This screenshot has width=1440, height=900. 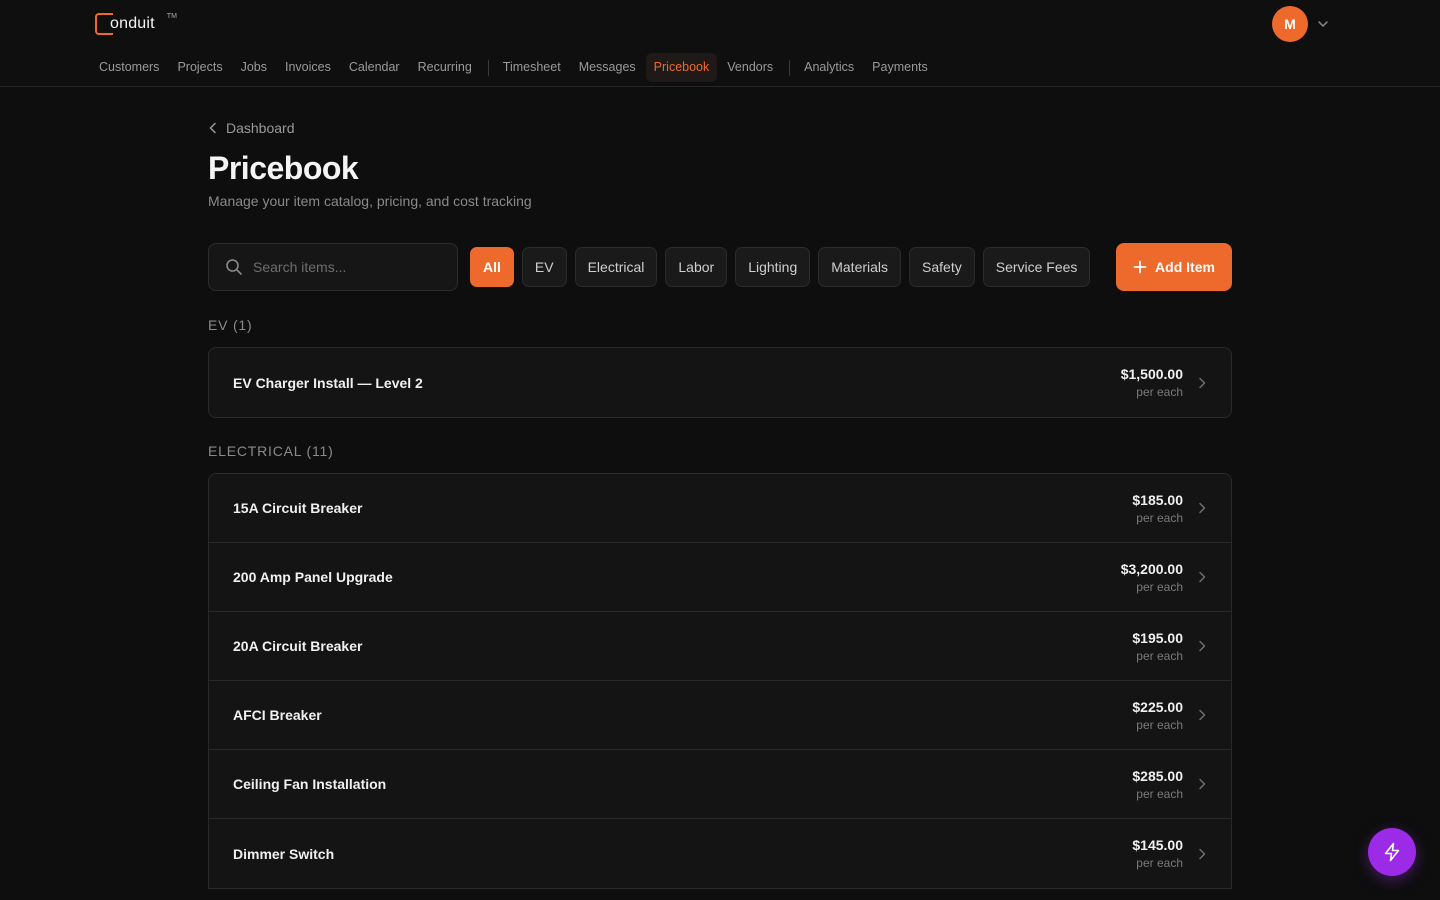 I want to click on nav-invoices: Invoices, so click(x=308, y=67).